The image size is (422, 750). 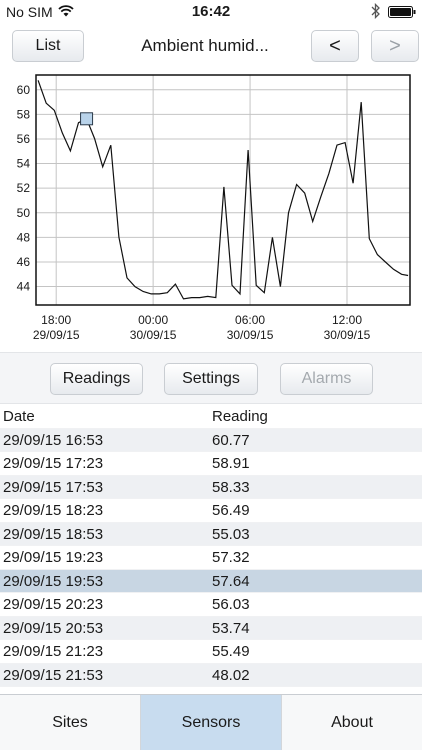 I want to click on view-selector: Readings Settings Alarms, so click(x=211, y=378).